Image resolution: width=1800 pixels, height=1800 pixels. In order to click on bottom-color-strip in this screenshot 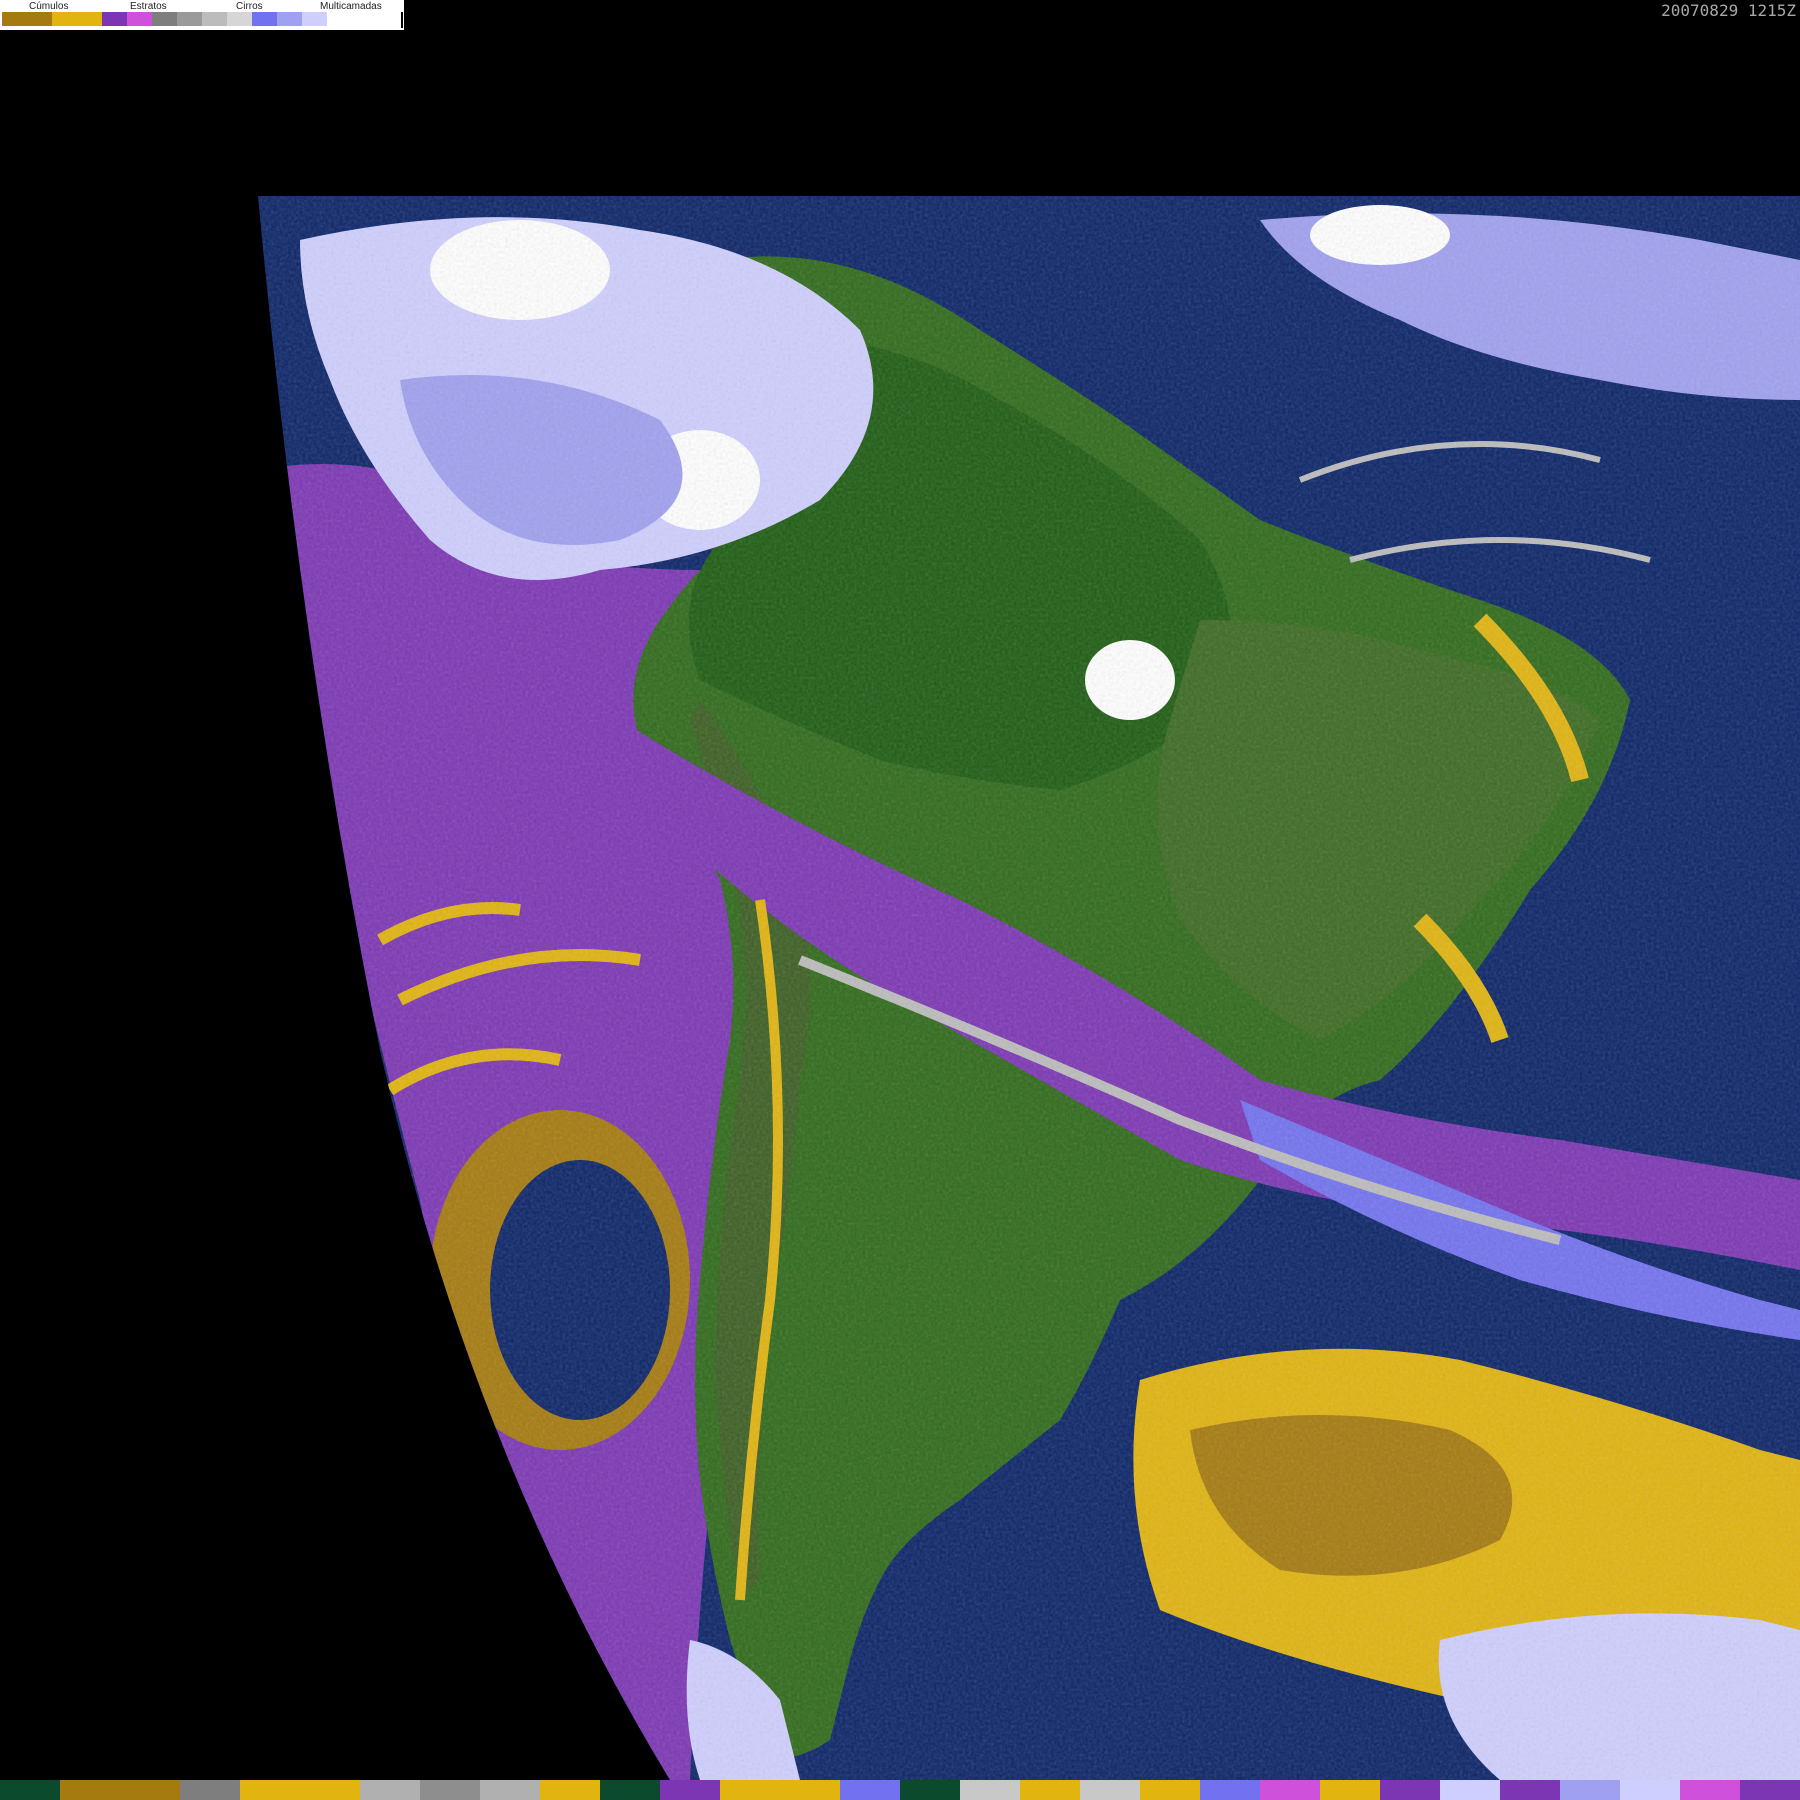, I will do `click(900, 1790)`.